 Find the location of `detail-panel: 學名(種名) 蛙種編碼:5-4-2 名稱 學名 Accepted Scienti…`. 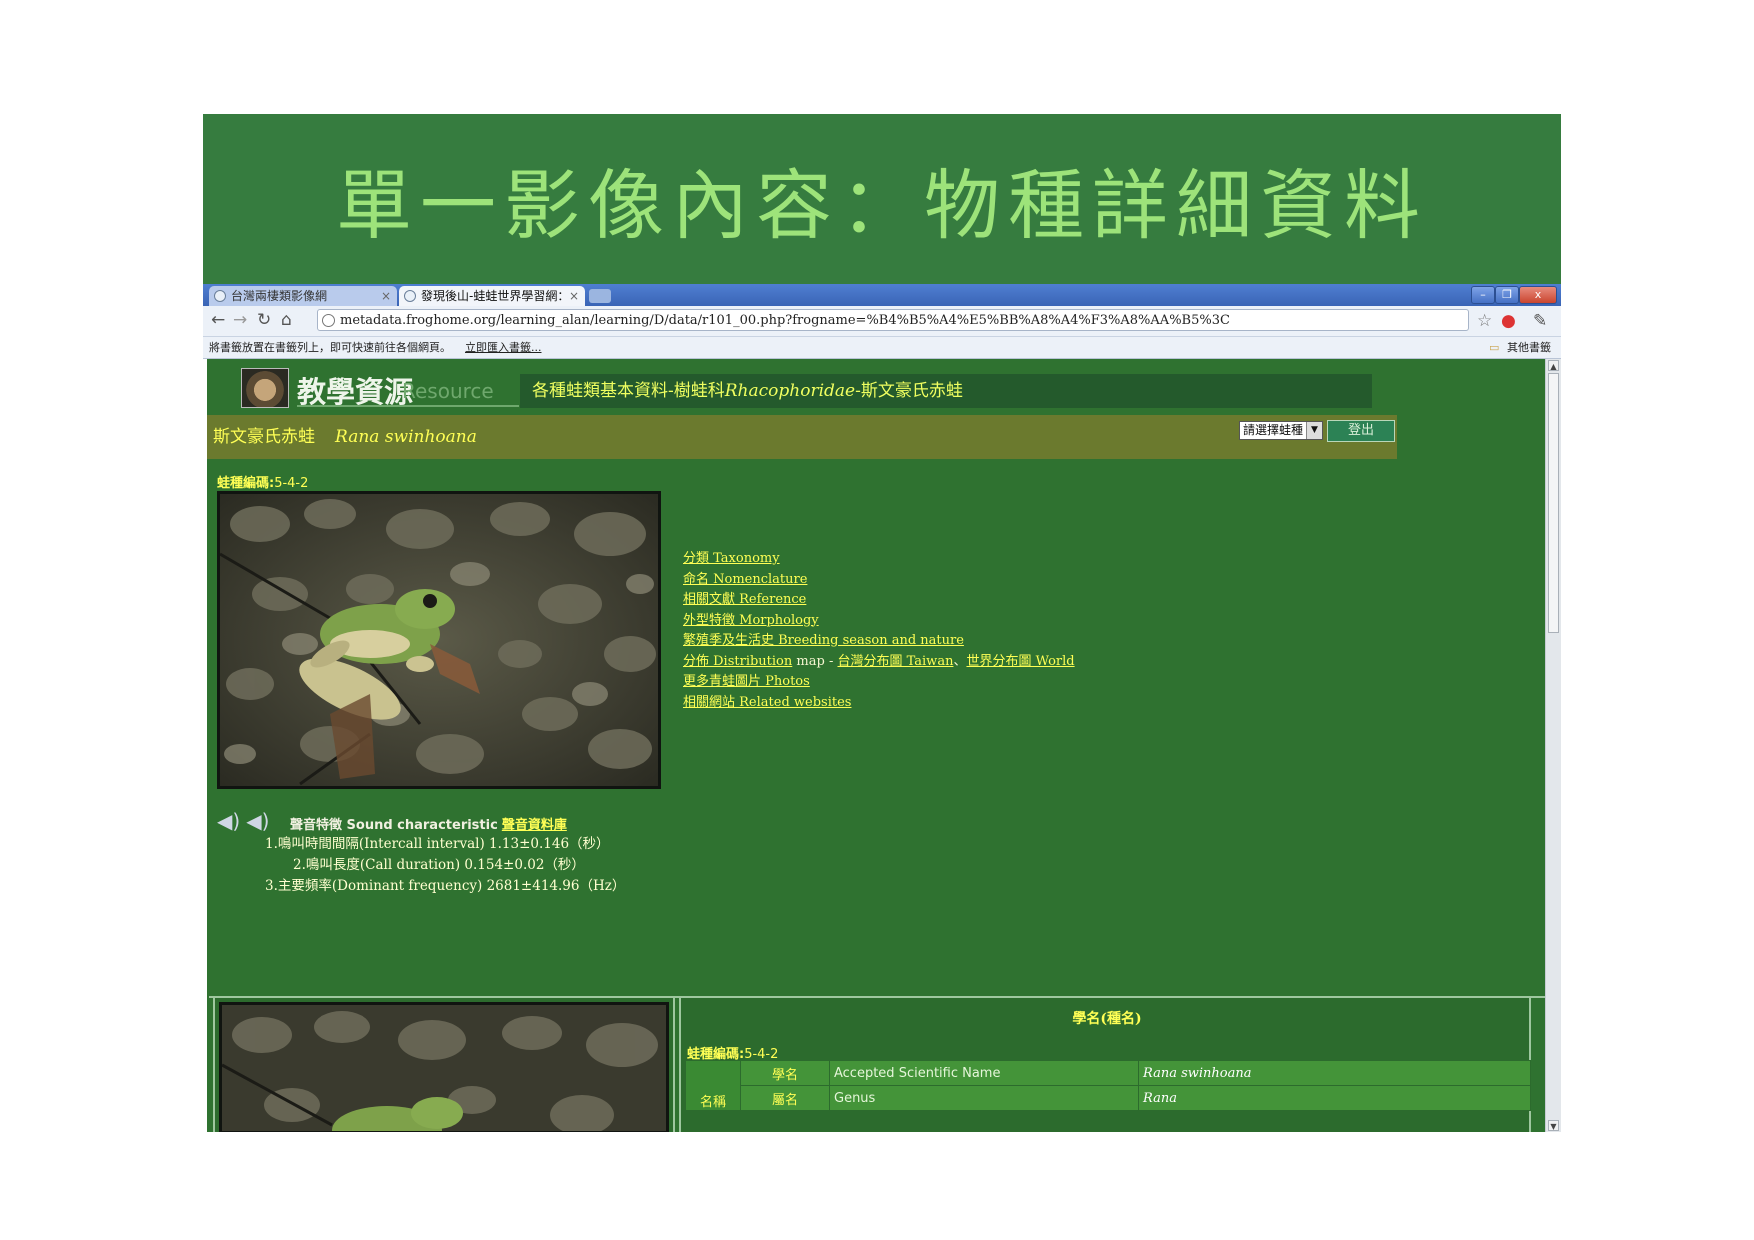

detail-panel: 學名(種名) 蛙種編碼:5-4-2 名稱 學名 Accepted Scienti… is located at coordinates (877, 1064).